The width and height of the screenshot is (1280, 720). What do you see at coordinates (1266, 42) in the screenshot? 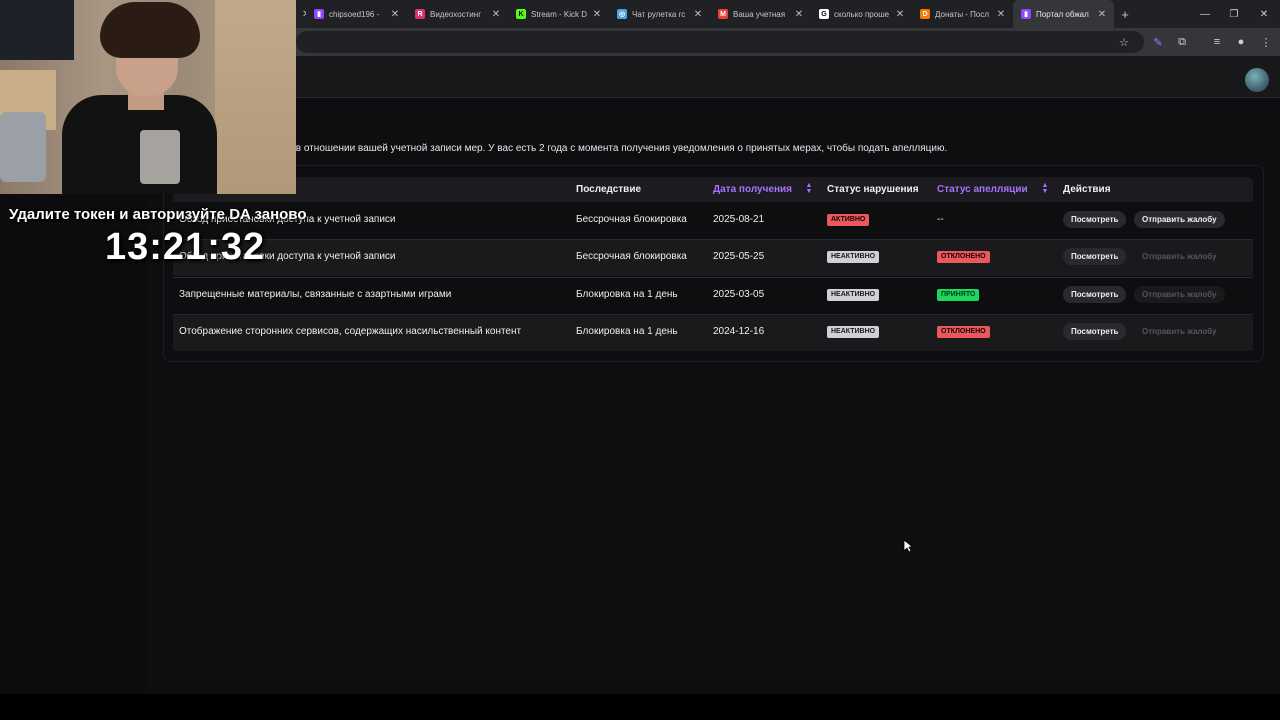
I see `menu-kebab-icon: ⋮` at bounding box center [1266, 42].